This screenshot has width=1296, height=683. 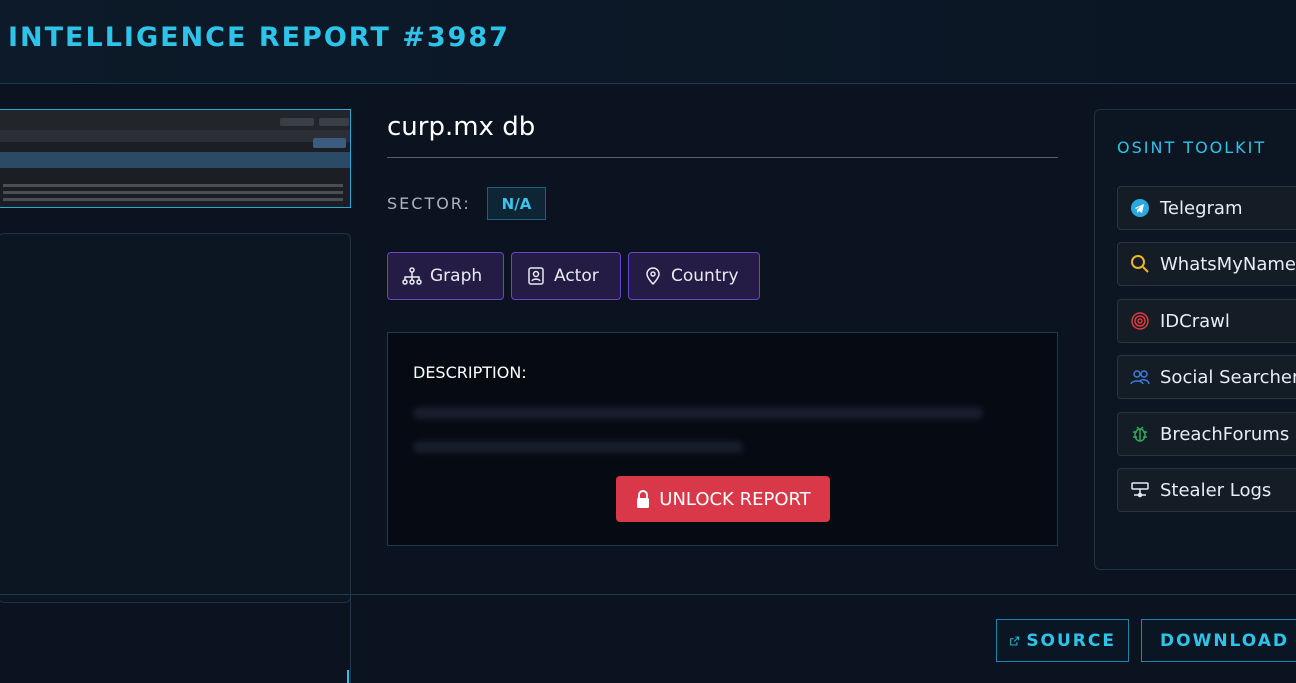 I want to click on tool-label: WhatsMyName, so click(x=1228, y=264).